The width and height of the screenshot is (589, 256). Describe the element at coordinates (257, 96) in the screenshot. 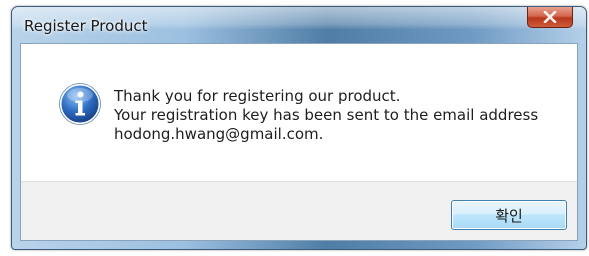

I see `message-line: Thank you for registering our product.` at that location.